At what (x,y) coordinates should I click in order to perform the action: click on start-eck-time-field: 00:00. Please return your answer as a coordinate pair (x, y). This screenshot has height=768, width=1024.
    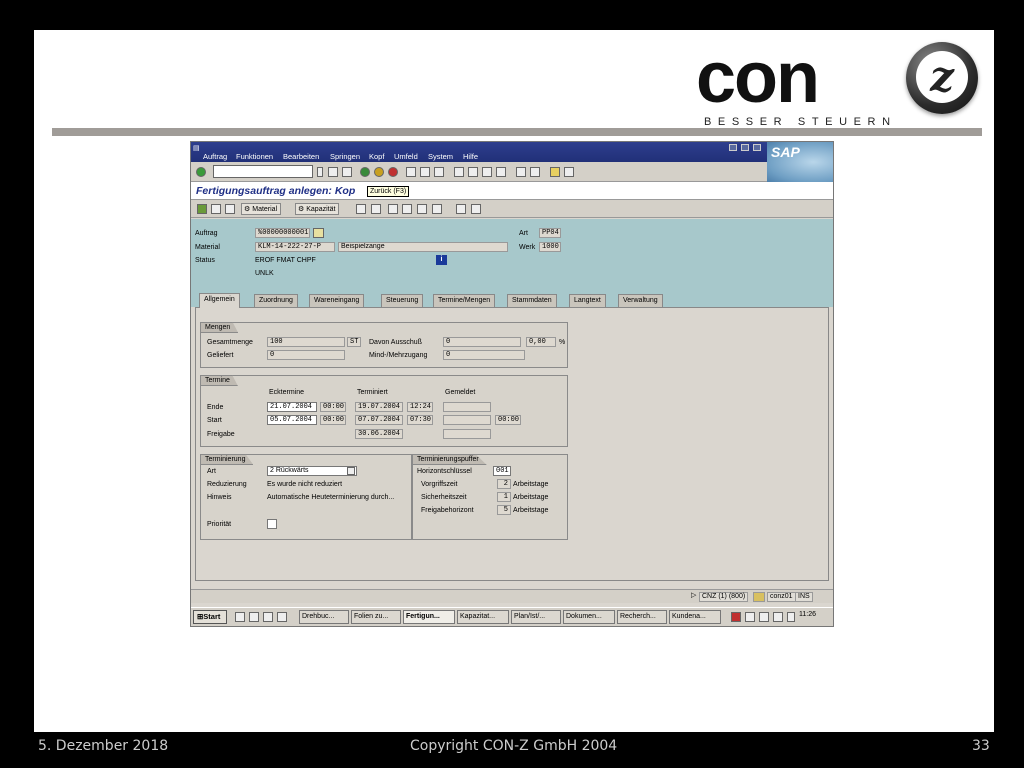
    Looking at the image, I should click on (333, 420).